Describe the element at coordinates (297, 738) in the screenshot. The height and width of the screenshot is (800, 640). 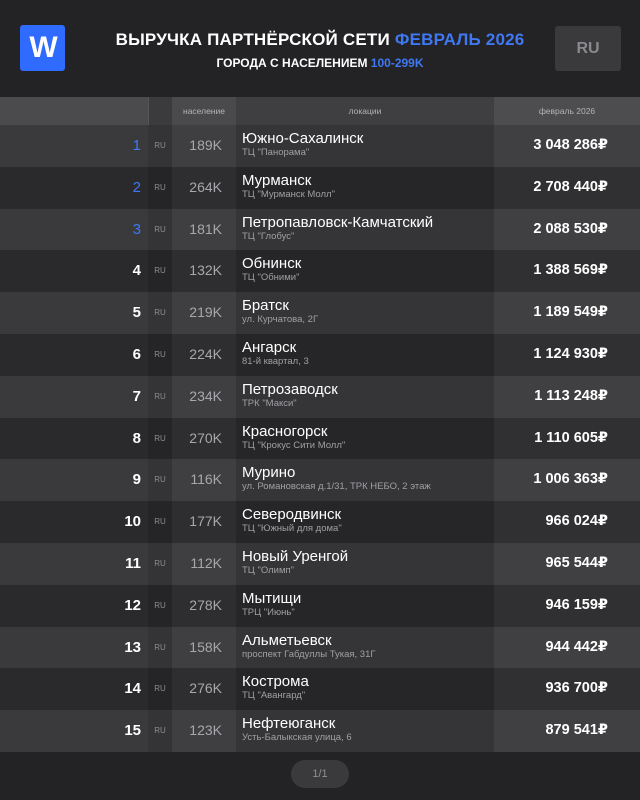
I see `row-address: Усть-Балыкская улица, 6` at that location.